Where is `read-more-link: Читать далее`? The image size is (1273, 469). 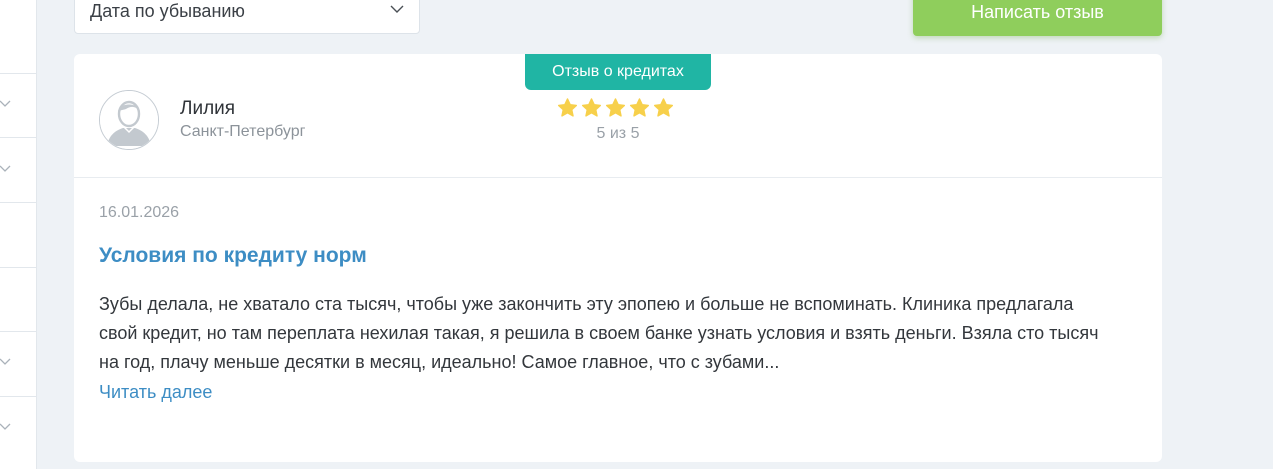 read-more-link: Читать далее is located at coordinates (155, 392).